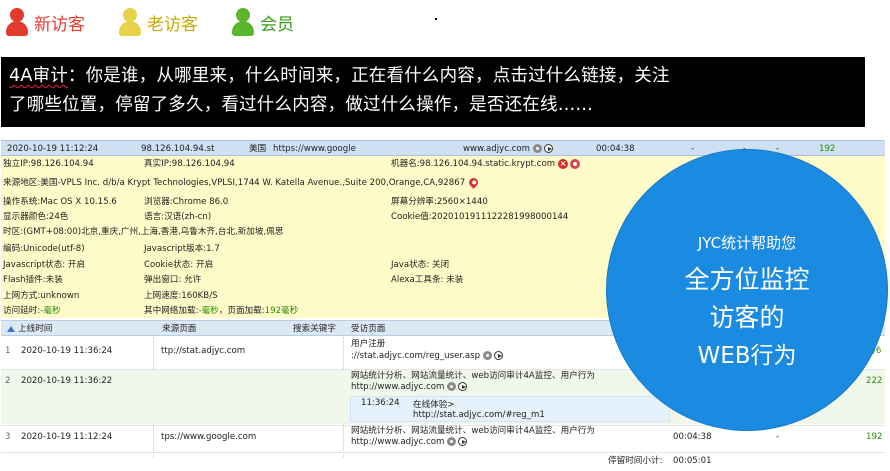 The width and height of the screenshot is (890, 471). What do you see at coordinates (480, 217) in the screenshot?
I see `cookie-value: Cookie值:20201019111222819980001​44` at bounding box center [480, 217].